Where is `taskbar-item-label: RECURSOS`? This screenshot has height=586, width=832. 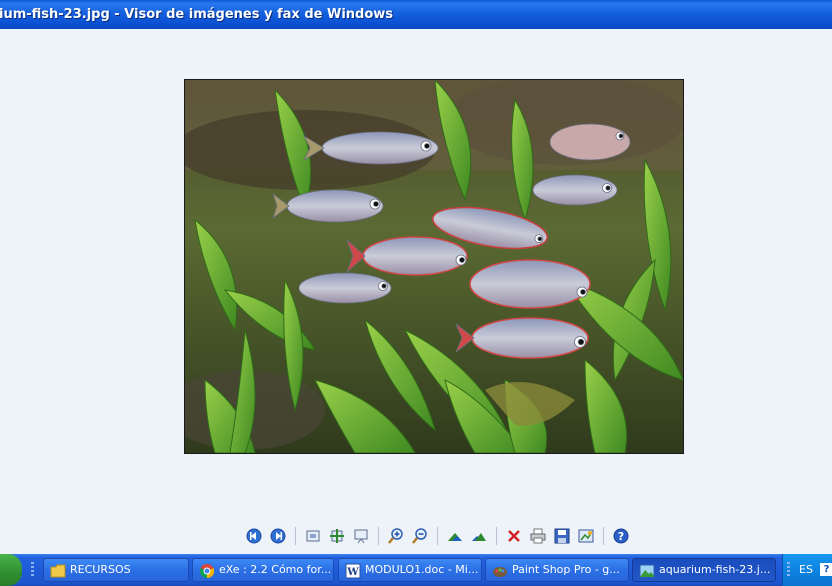 taskbar-item-label: RECURSOS is located at coordinates (100, 569).